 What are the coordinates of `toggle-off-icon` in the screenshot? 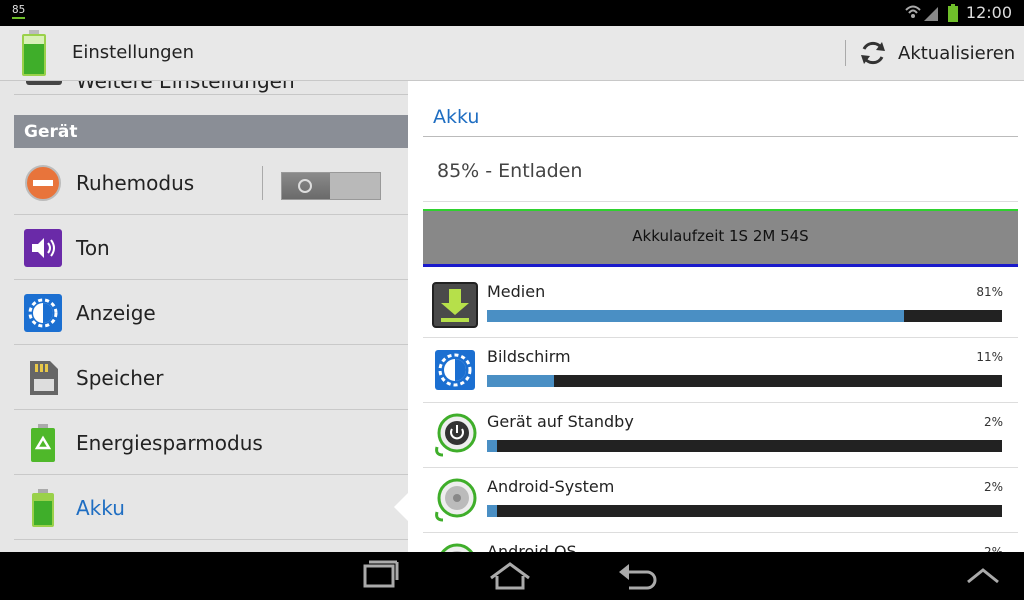 It's located at (305, 186).